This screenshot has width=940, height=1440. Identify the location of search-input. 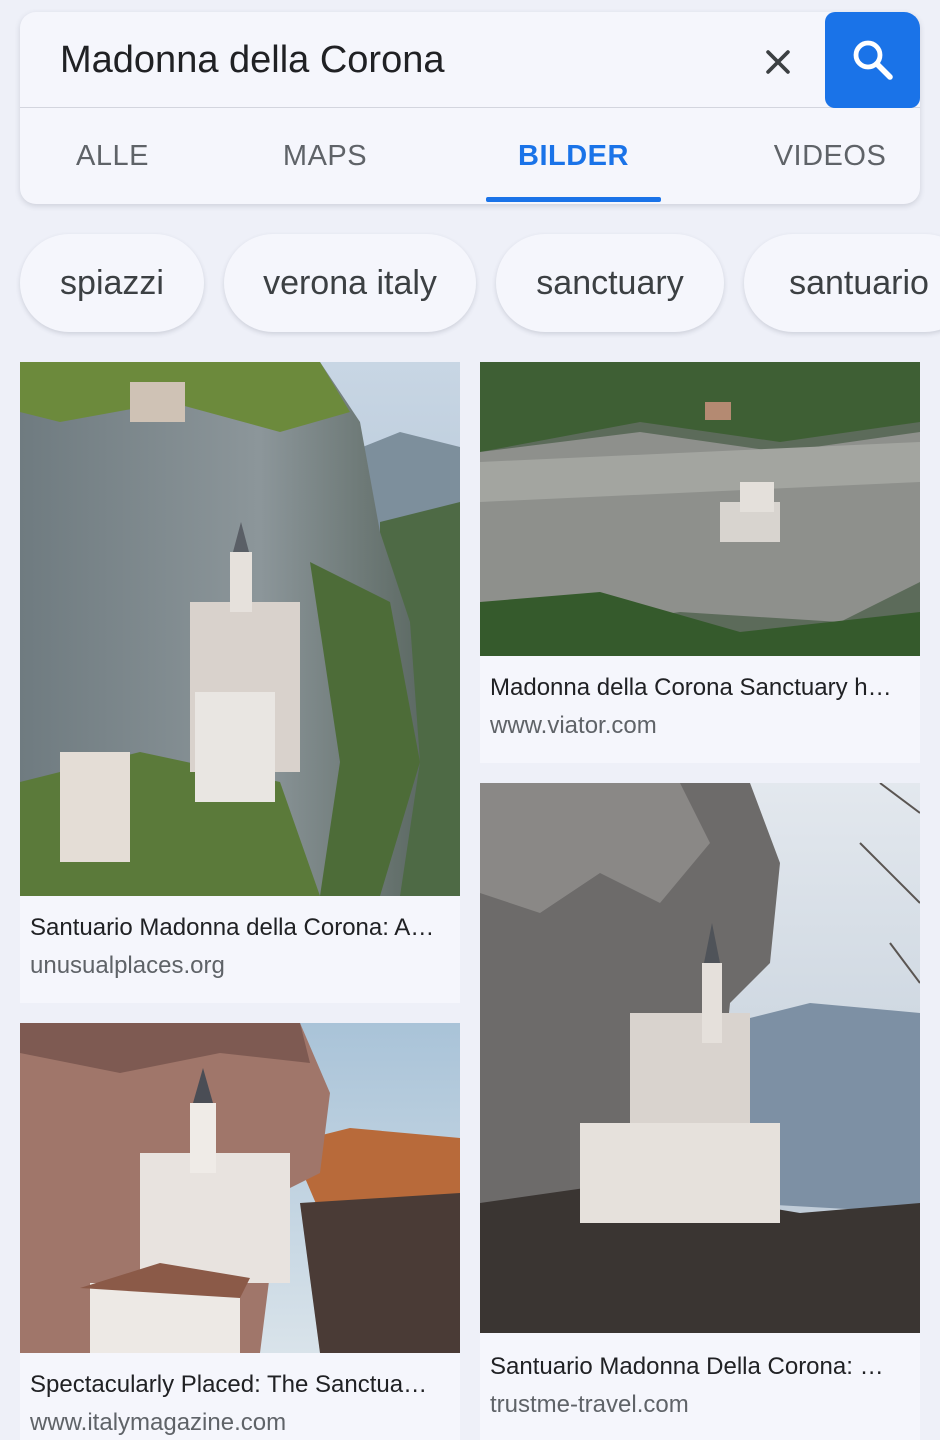
(400, 60).